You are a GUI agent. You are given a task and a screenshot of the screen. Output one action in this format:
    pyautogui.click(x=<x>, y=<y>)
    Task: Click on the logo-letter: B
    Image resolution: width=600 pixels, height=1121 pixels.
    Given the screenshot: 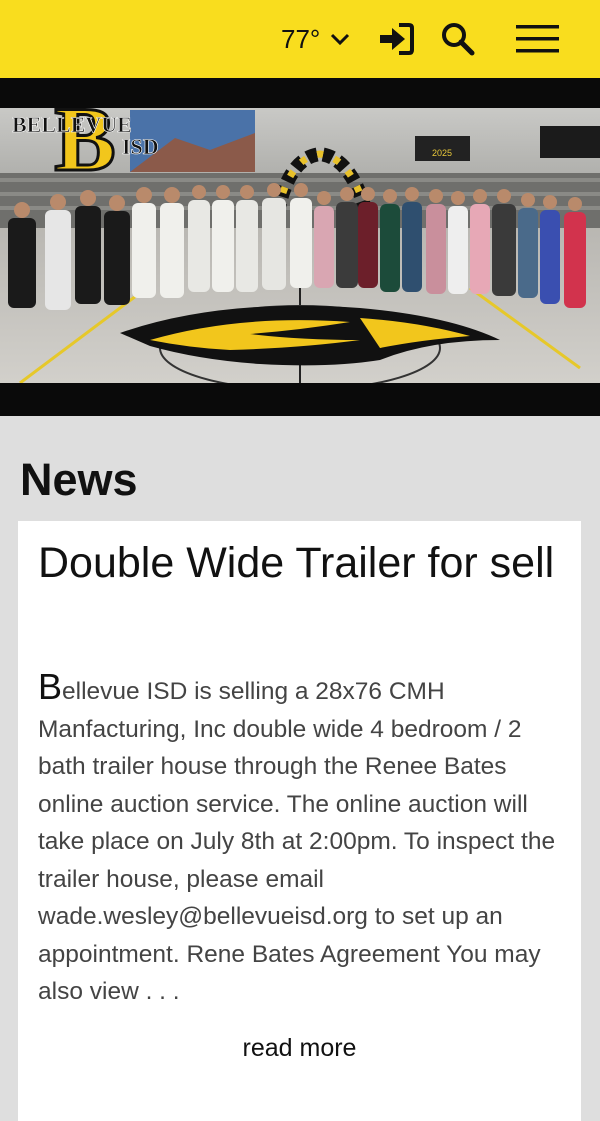 What is the action you would take?
    pyautogui.click(x=84, y=139)
    